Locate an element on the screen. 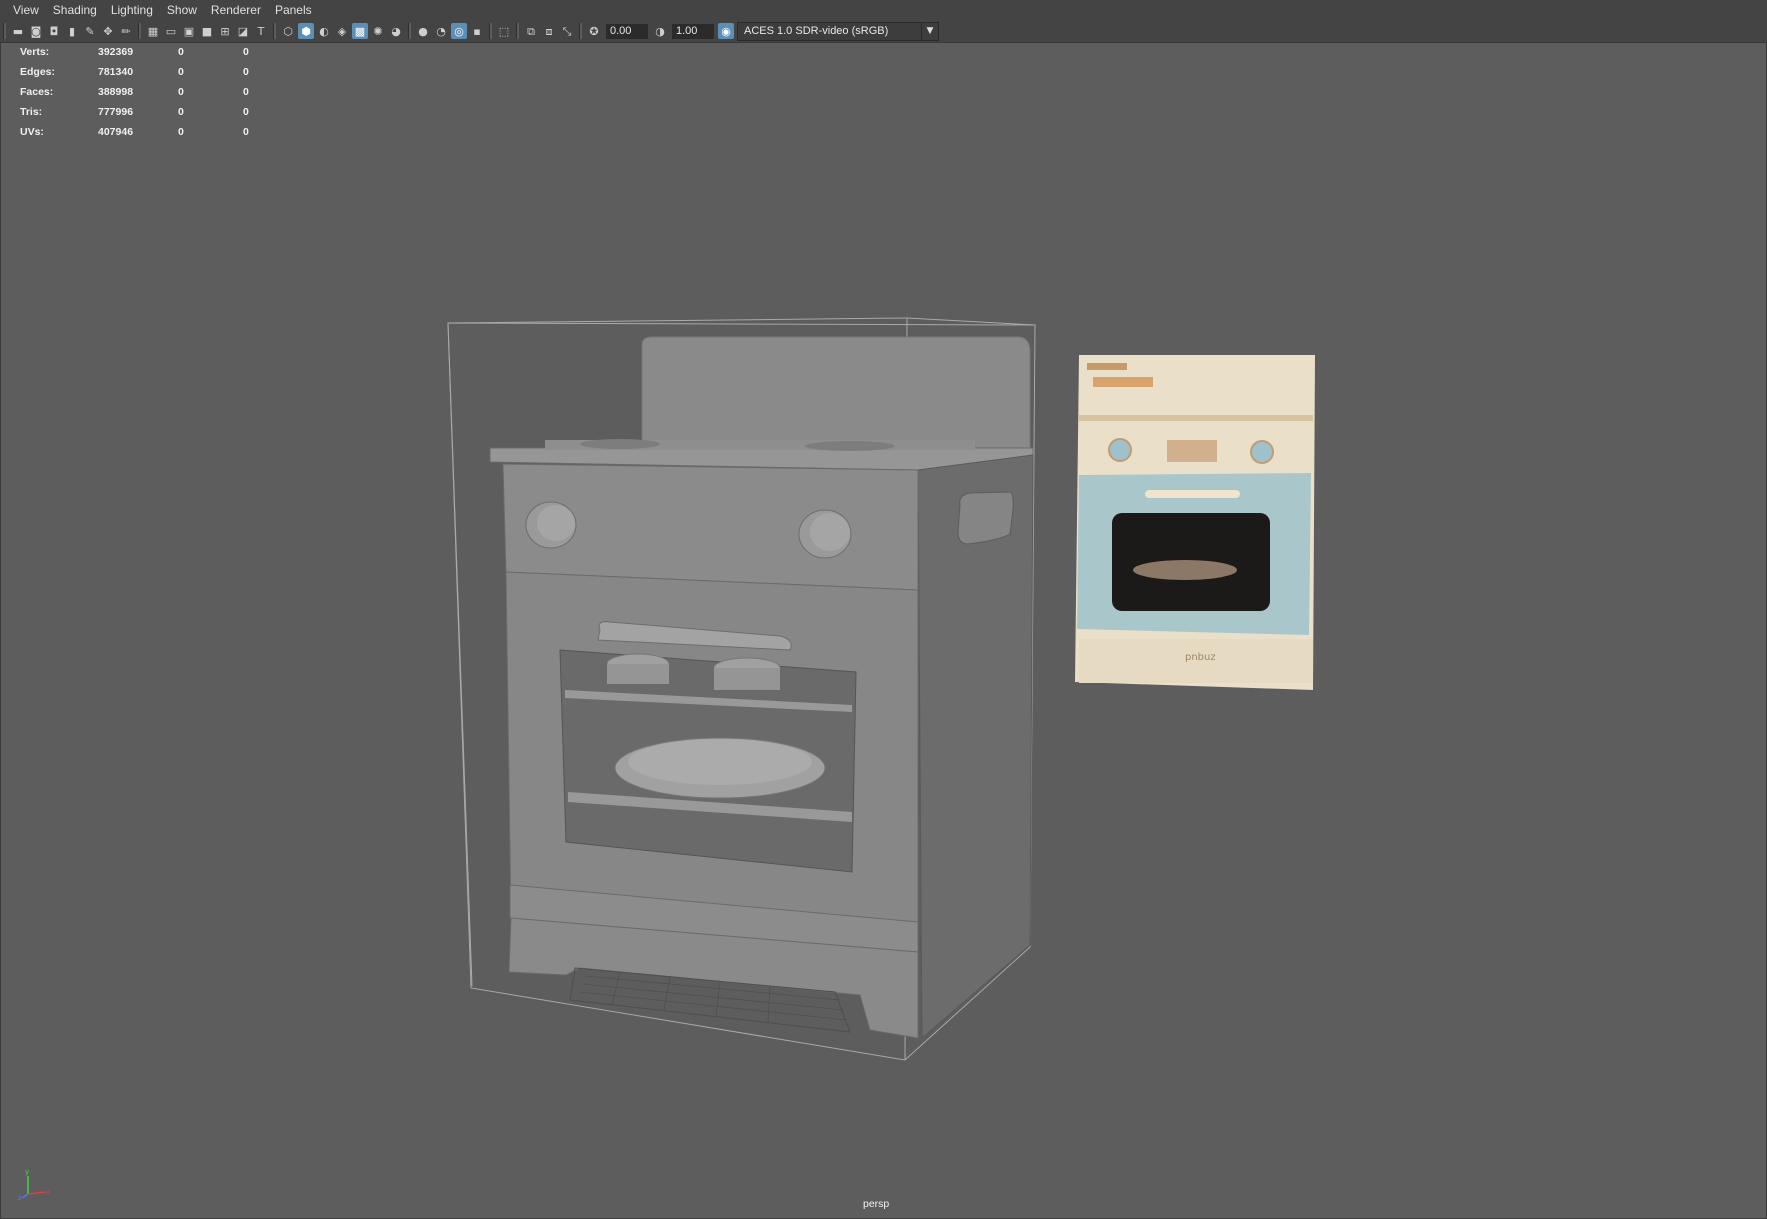 Image resolution: width=1767 pixels, height=1219 pixels. reference-label-strip is located at coordinates (1123, 382).